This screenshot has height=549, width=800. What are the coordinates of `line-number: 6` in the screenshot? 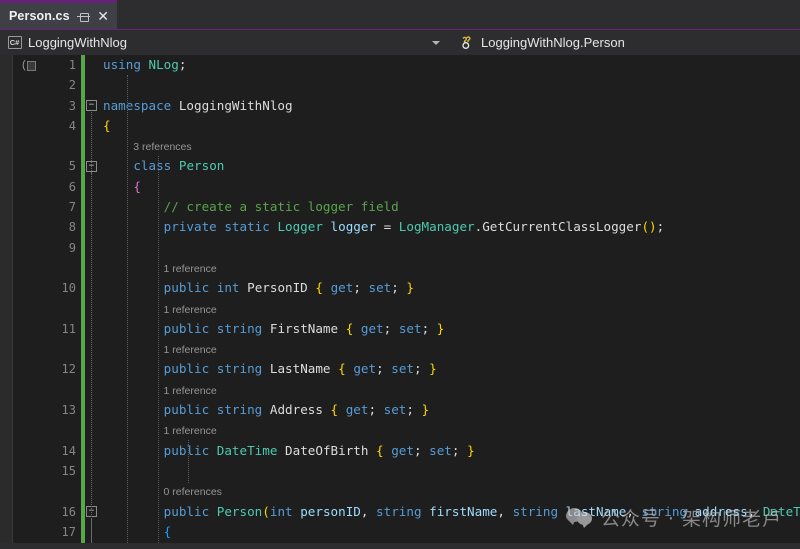 It's located at (72, 186).